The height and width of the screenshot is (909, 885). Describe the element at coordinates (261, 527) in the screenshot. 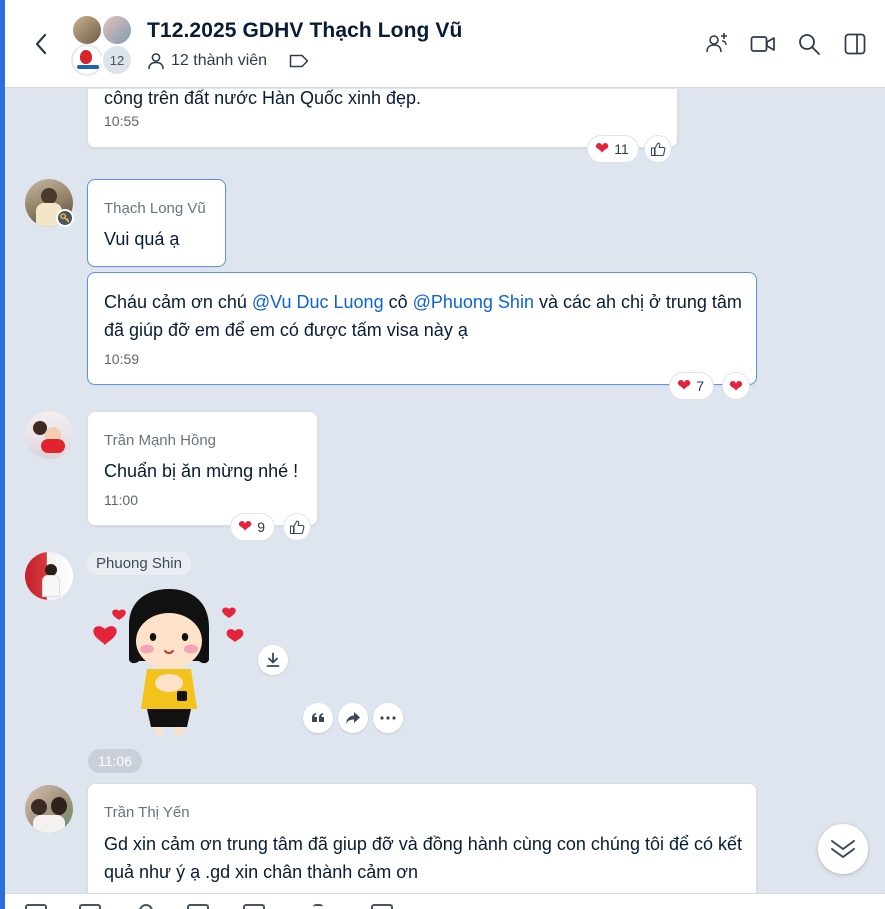

I see `reaction-count: 9` at that location.